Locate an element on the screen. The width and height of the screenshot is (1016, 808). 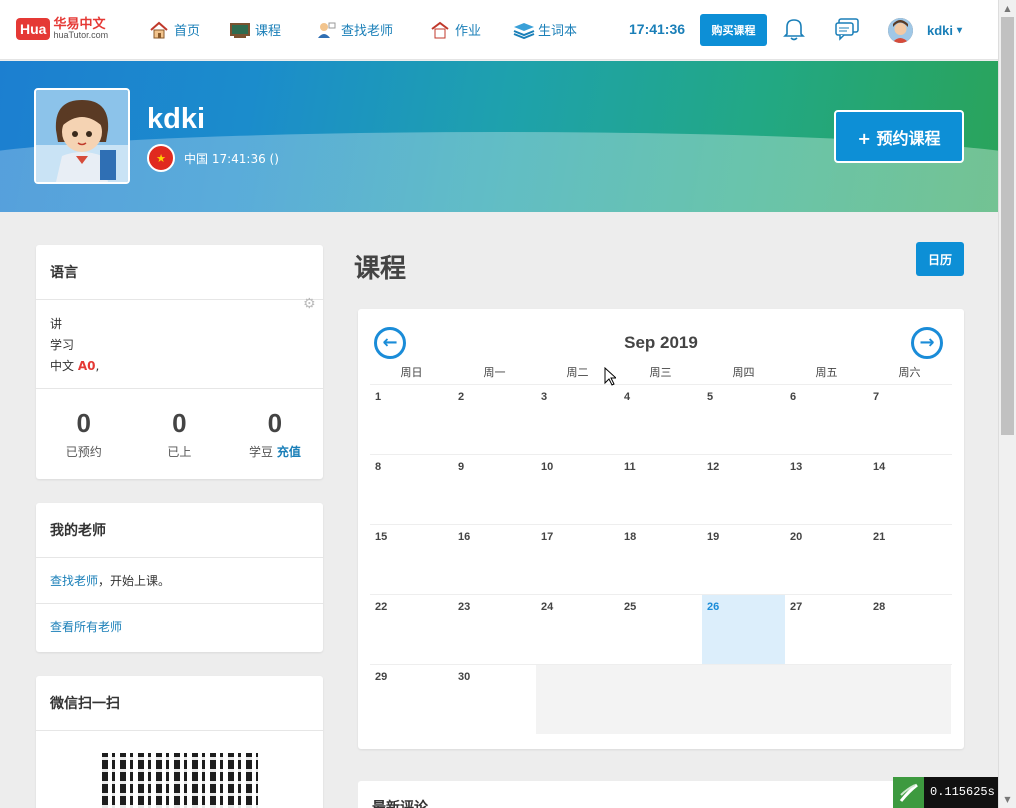
calendar-day-number: 5 is located at coordinates (710, 397).